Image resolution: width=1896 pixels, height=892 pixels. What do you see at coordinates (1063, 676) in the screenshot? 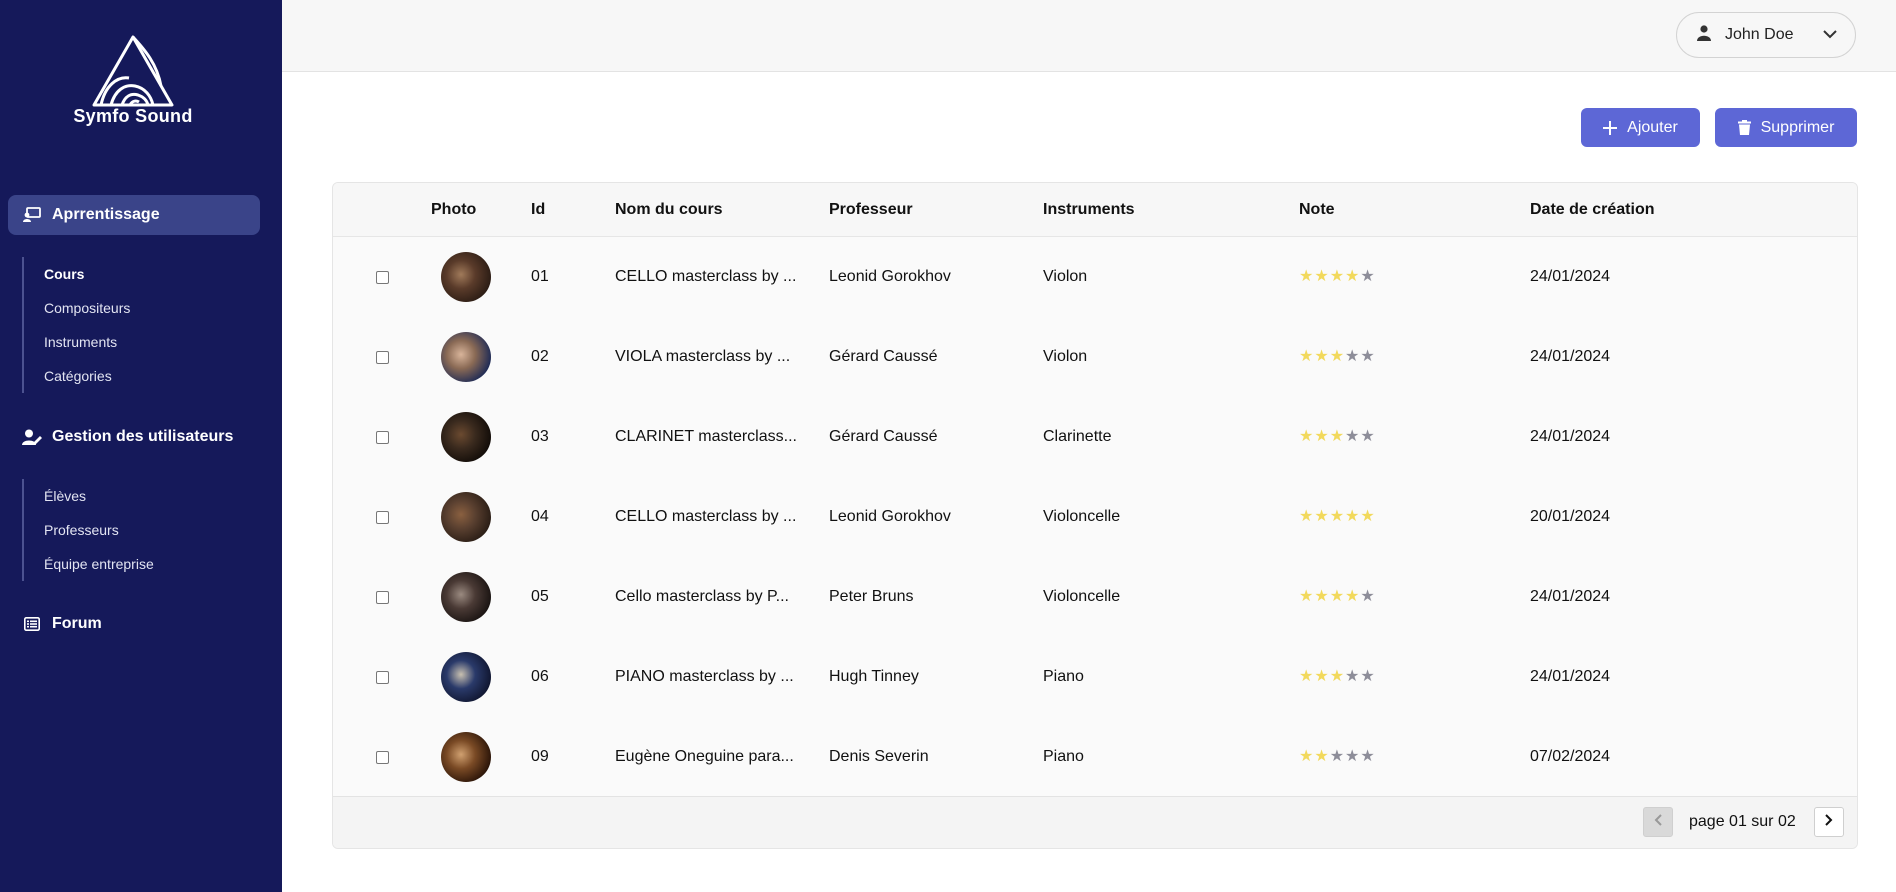
I see `instrument-cell: Piano` at bounding box center [1063, 676].